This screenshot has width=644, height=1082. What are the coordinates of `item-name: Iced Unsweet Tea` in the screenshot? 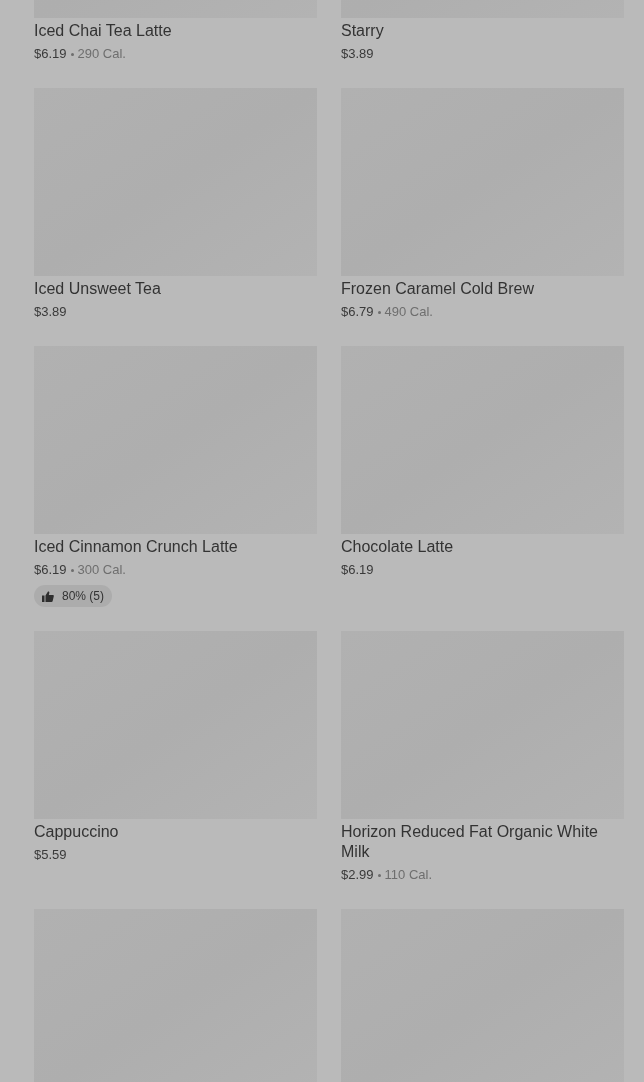 It's located at (175, 289).